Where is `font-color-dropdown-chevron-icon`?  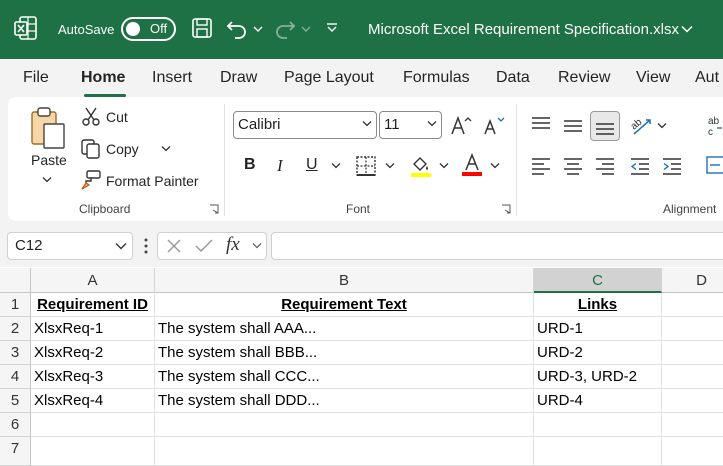
font-color-dropdown-chevron-icon is located at coordinates (495, 165).